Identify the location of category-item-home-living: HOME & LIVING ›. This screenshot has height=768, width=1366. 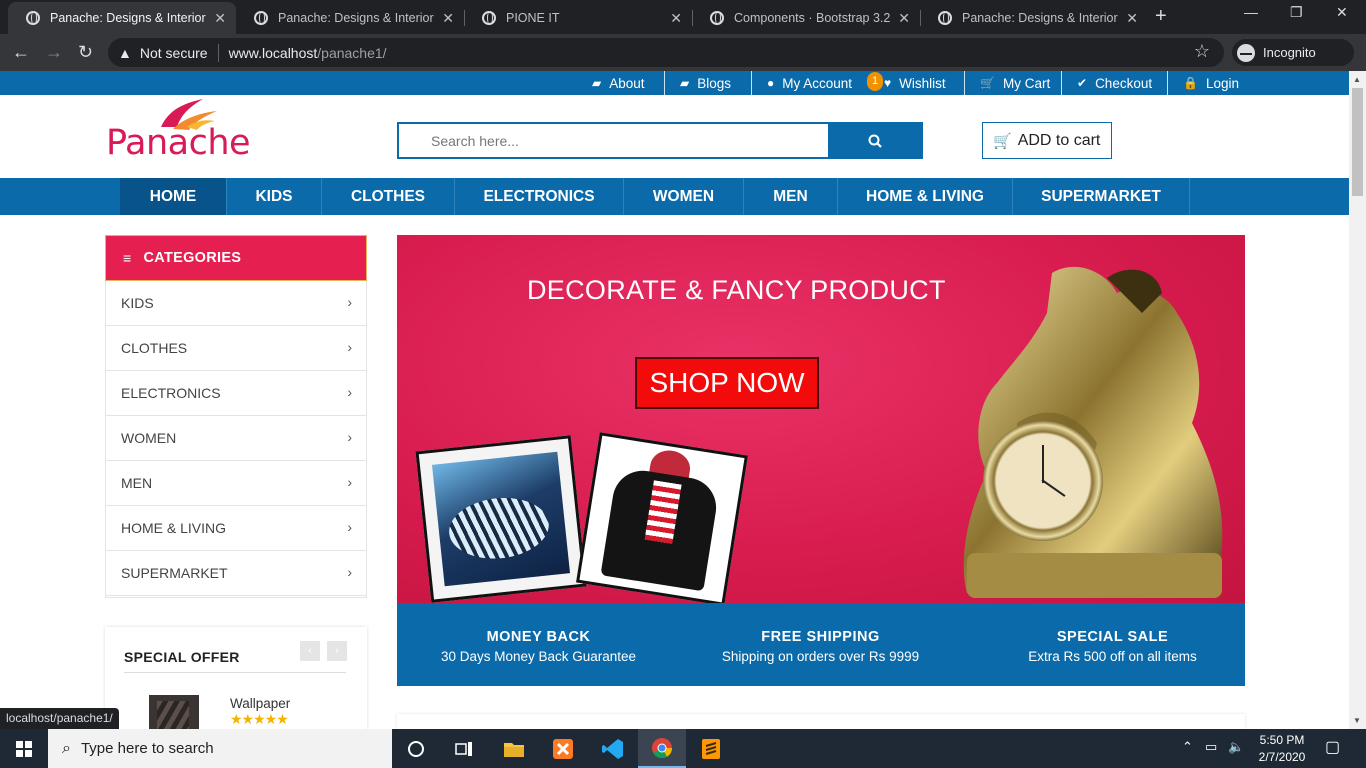
(236, 528).